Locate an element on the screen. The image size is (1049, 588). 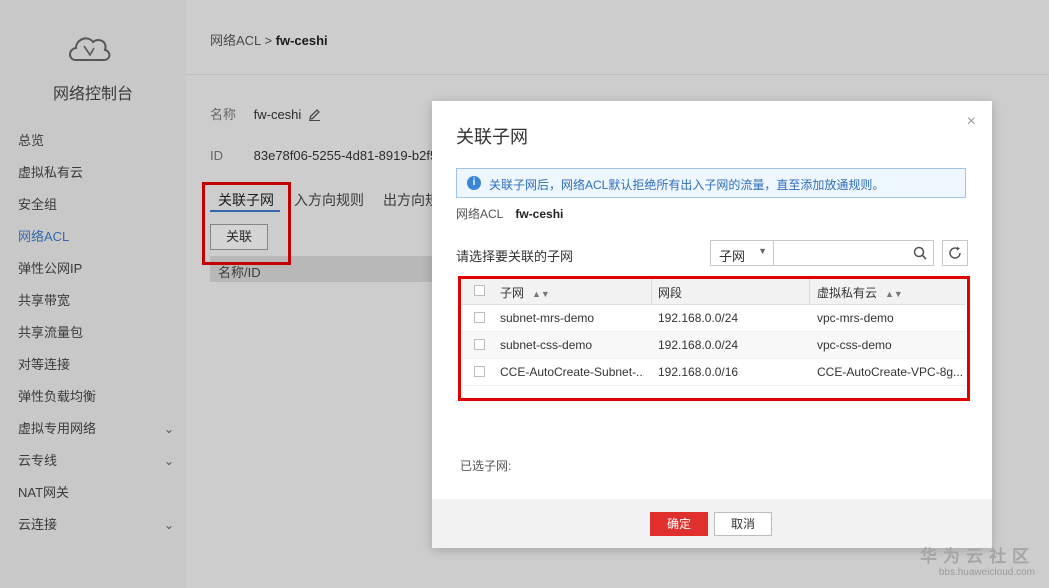
column-cidr: 网段 is located at coordinates (670, 293).